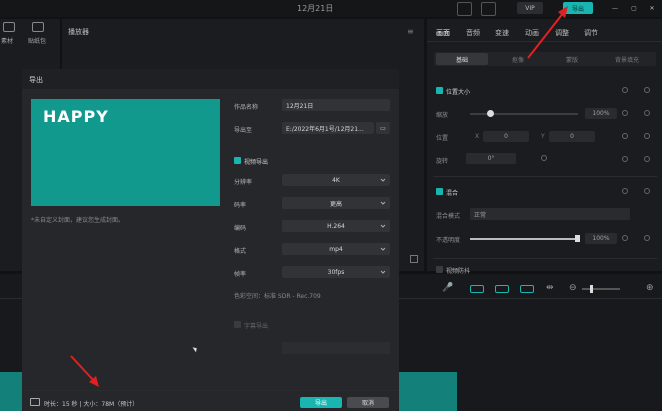 The height and width of the screenshot is (411, 662). Describe the element at coordinates (477, 136) in the screenshot. I see `x-axis-label: X` at that location.